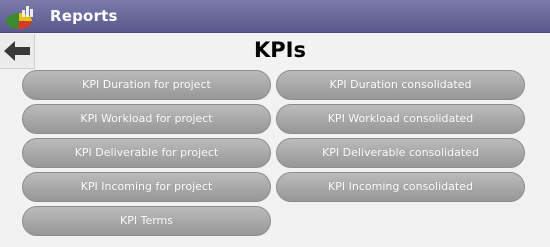 The width and height of the screenshot is (550, 247). What do you see at coordinates (400, 187) in the screenshot?
I see `kpi-incoming-consolidated-button: KPI Incoming consolidated` at bounding box center [400, 187].